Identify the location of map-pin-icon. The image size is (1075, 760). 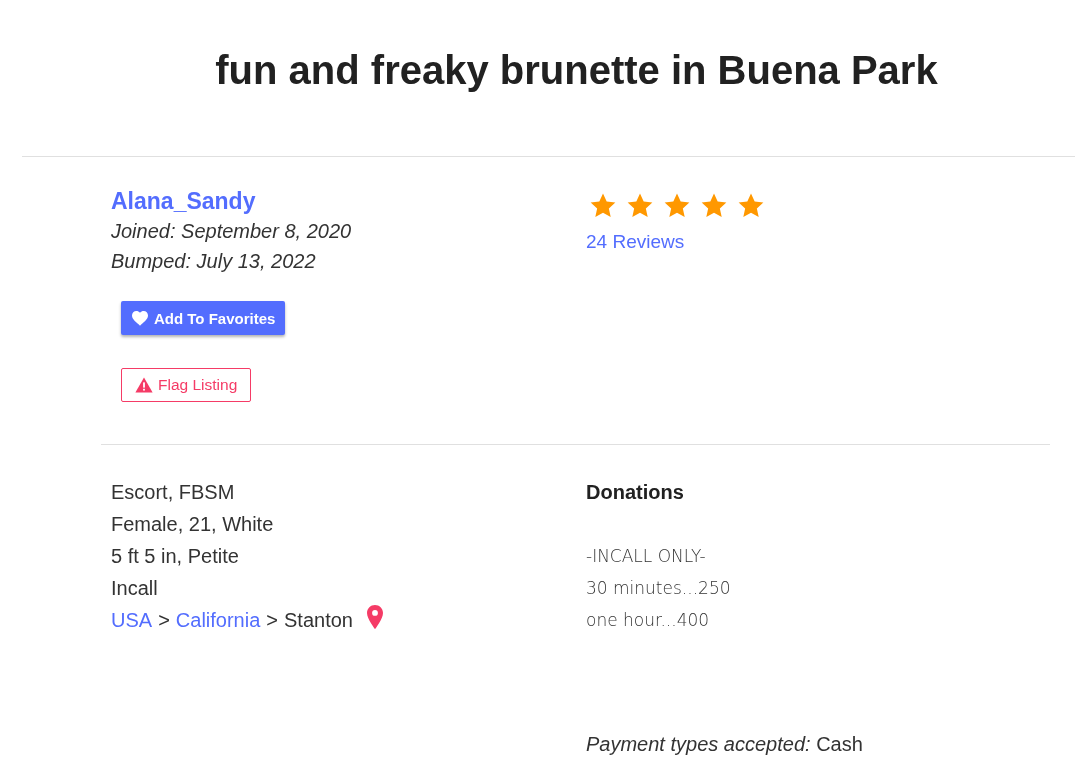
(374, 617).